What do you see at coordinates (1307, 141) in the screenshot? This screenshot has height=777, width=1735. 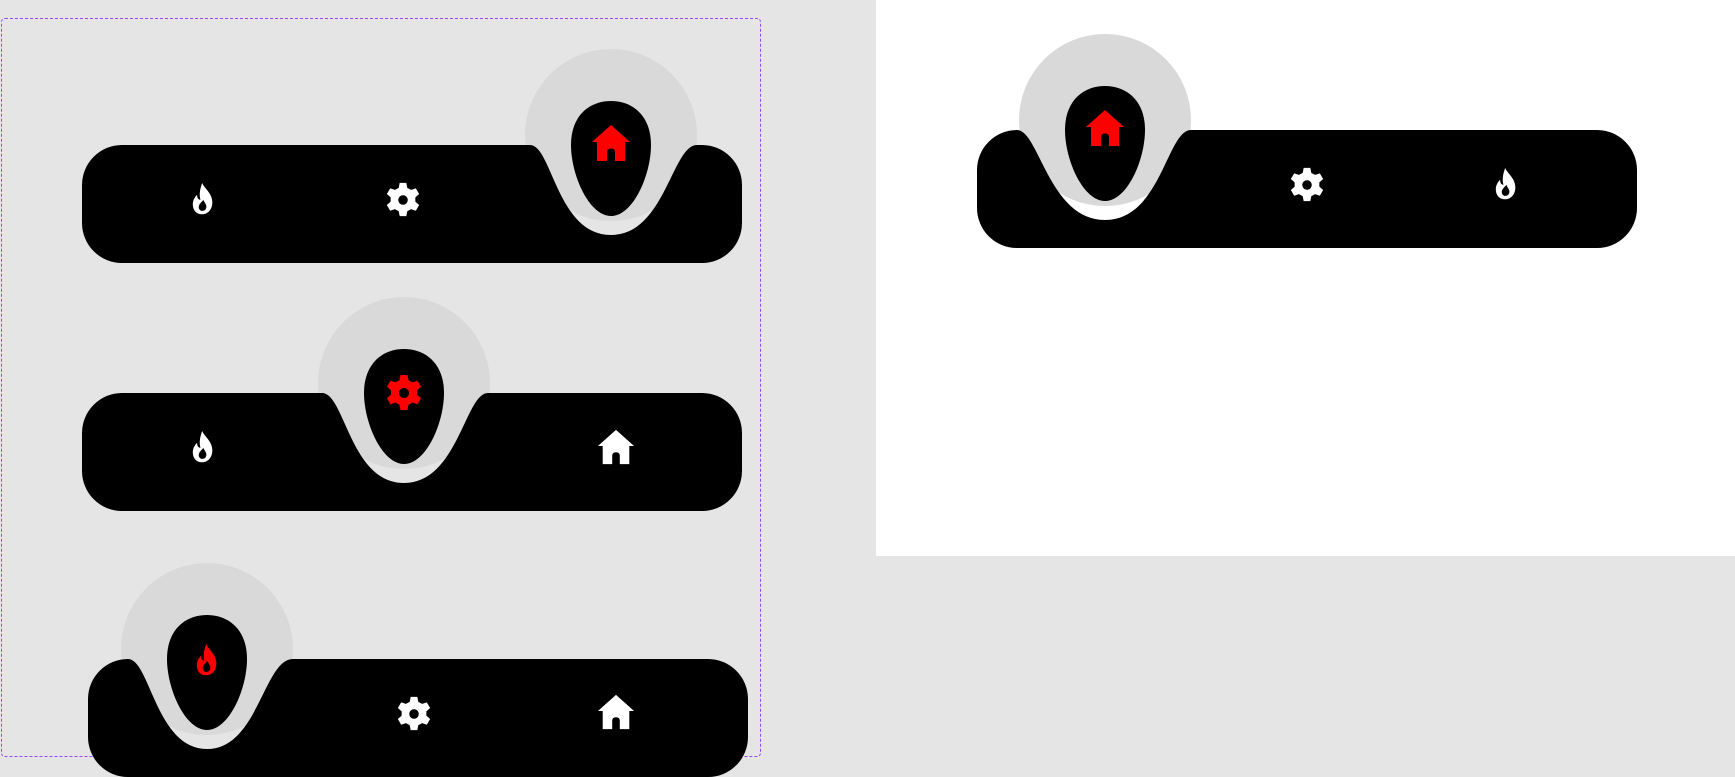 I see `tab-bar-preview` at bounding box center [1307, 141].